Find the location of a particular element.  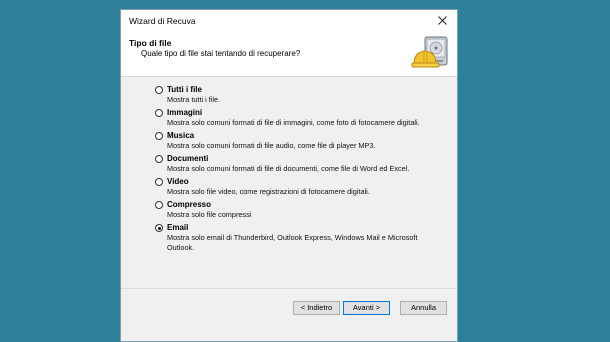

cancel-button: Annulla is located at coordinates (423, 308).